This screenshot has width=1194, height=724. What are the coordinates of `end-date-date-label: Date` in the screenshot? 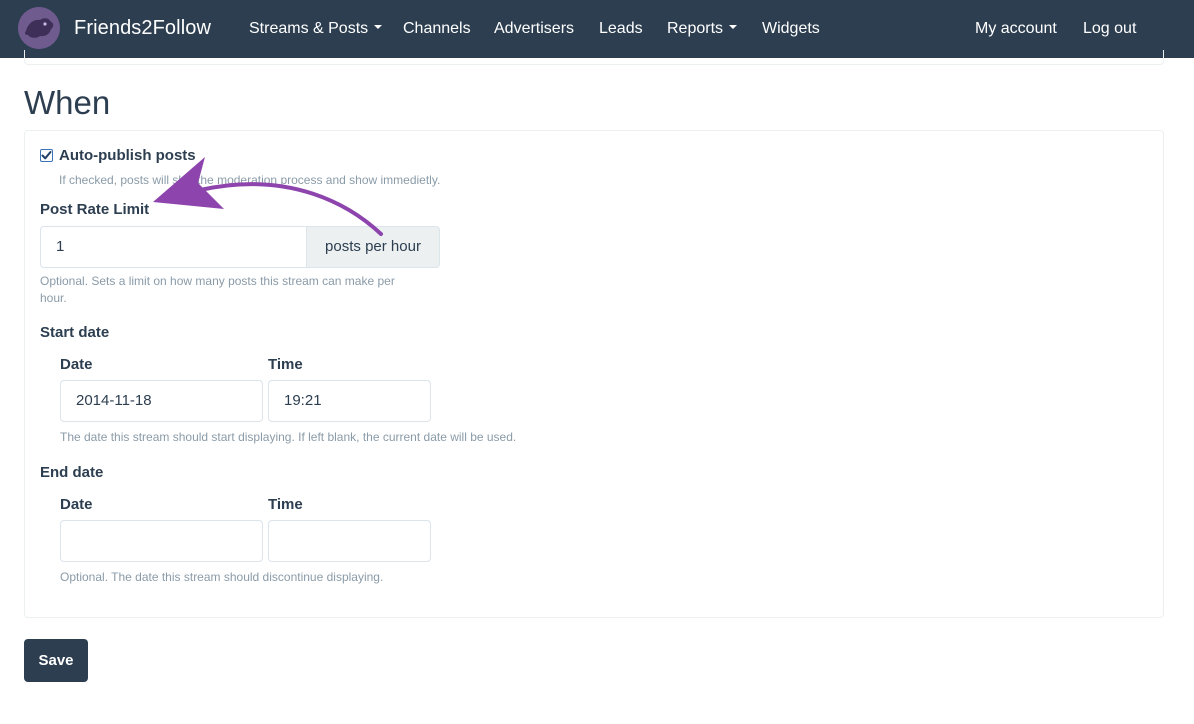 It's located at (76, 504).